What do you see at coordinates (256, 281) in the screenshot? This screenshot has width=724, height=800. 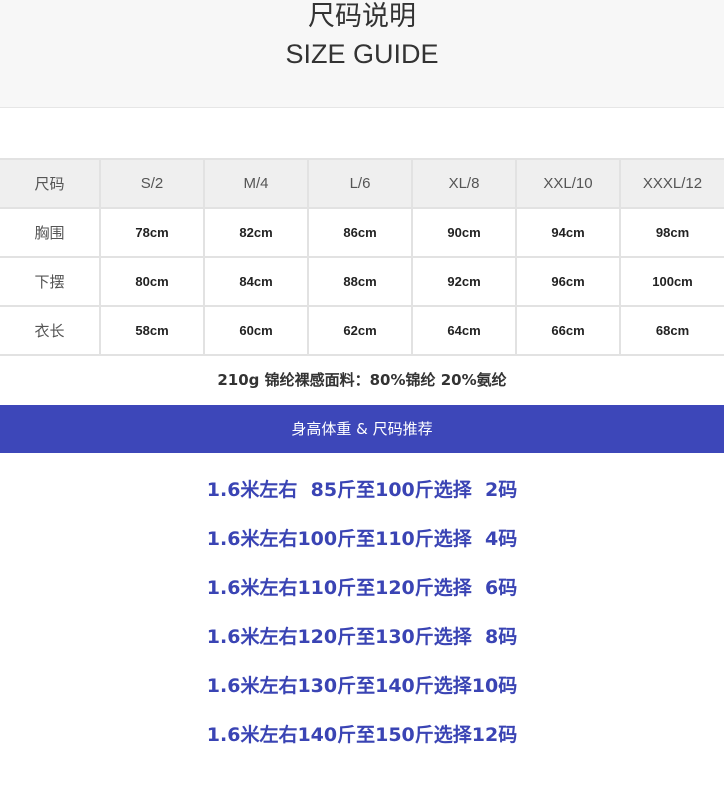 I see `table-cell: 84cm` at bounding box center [256, 281].